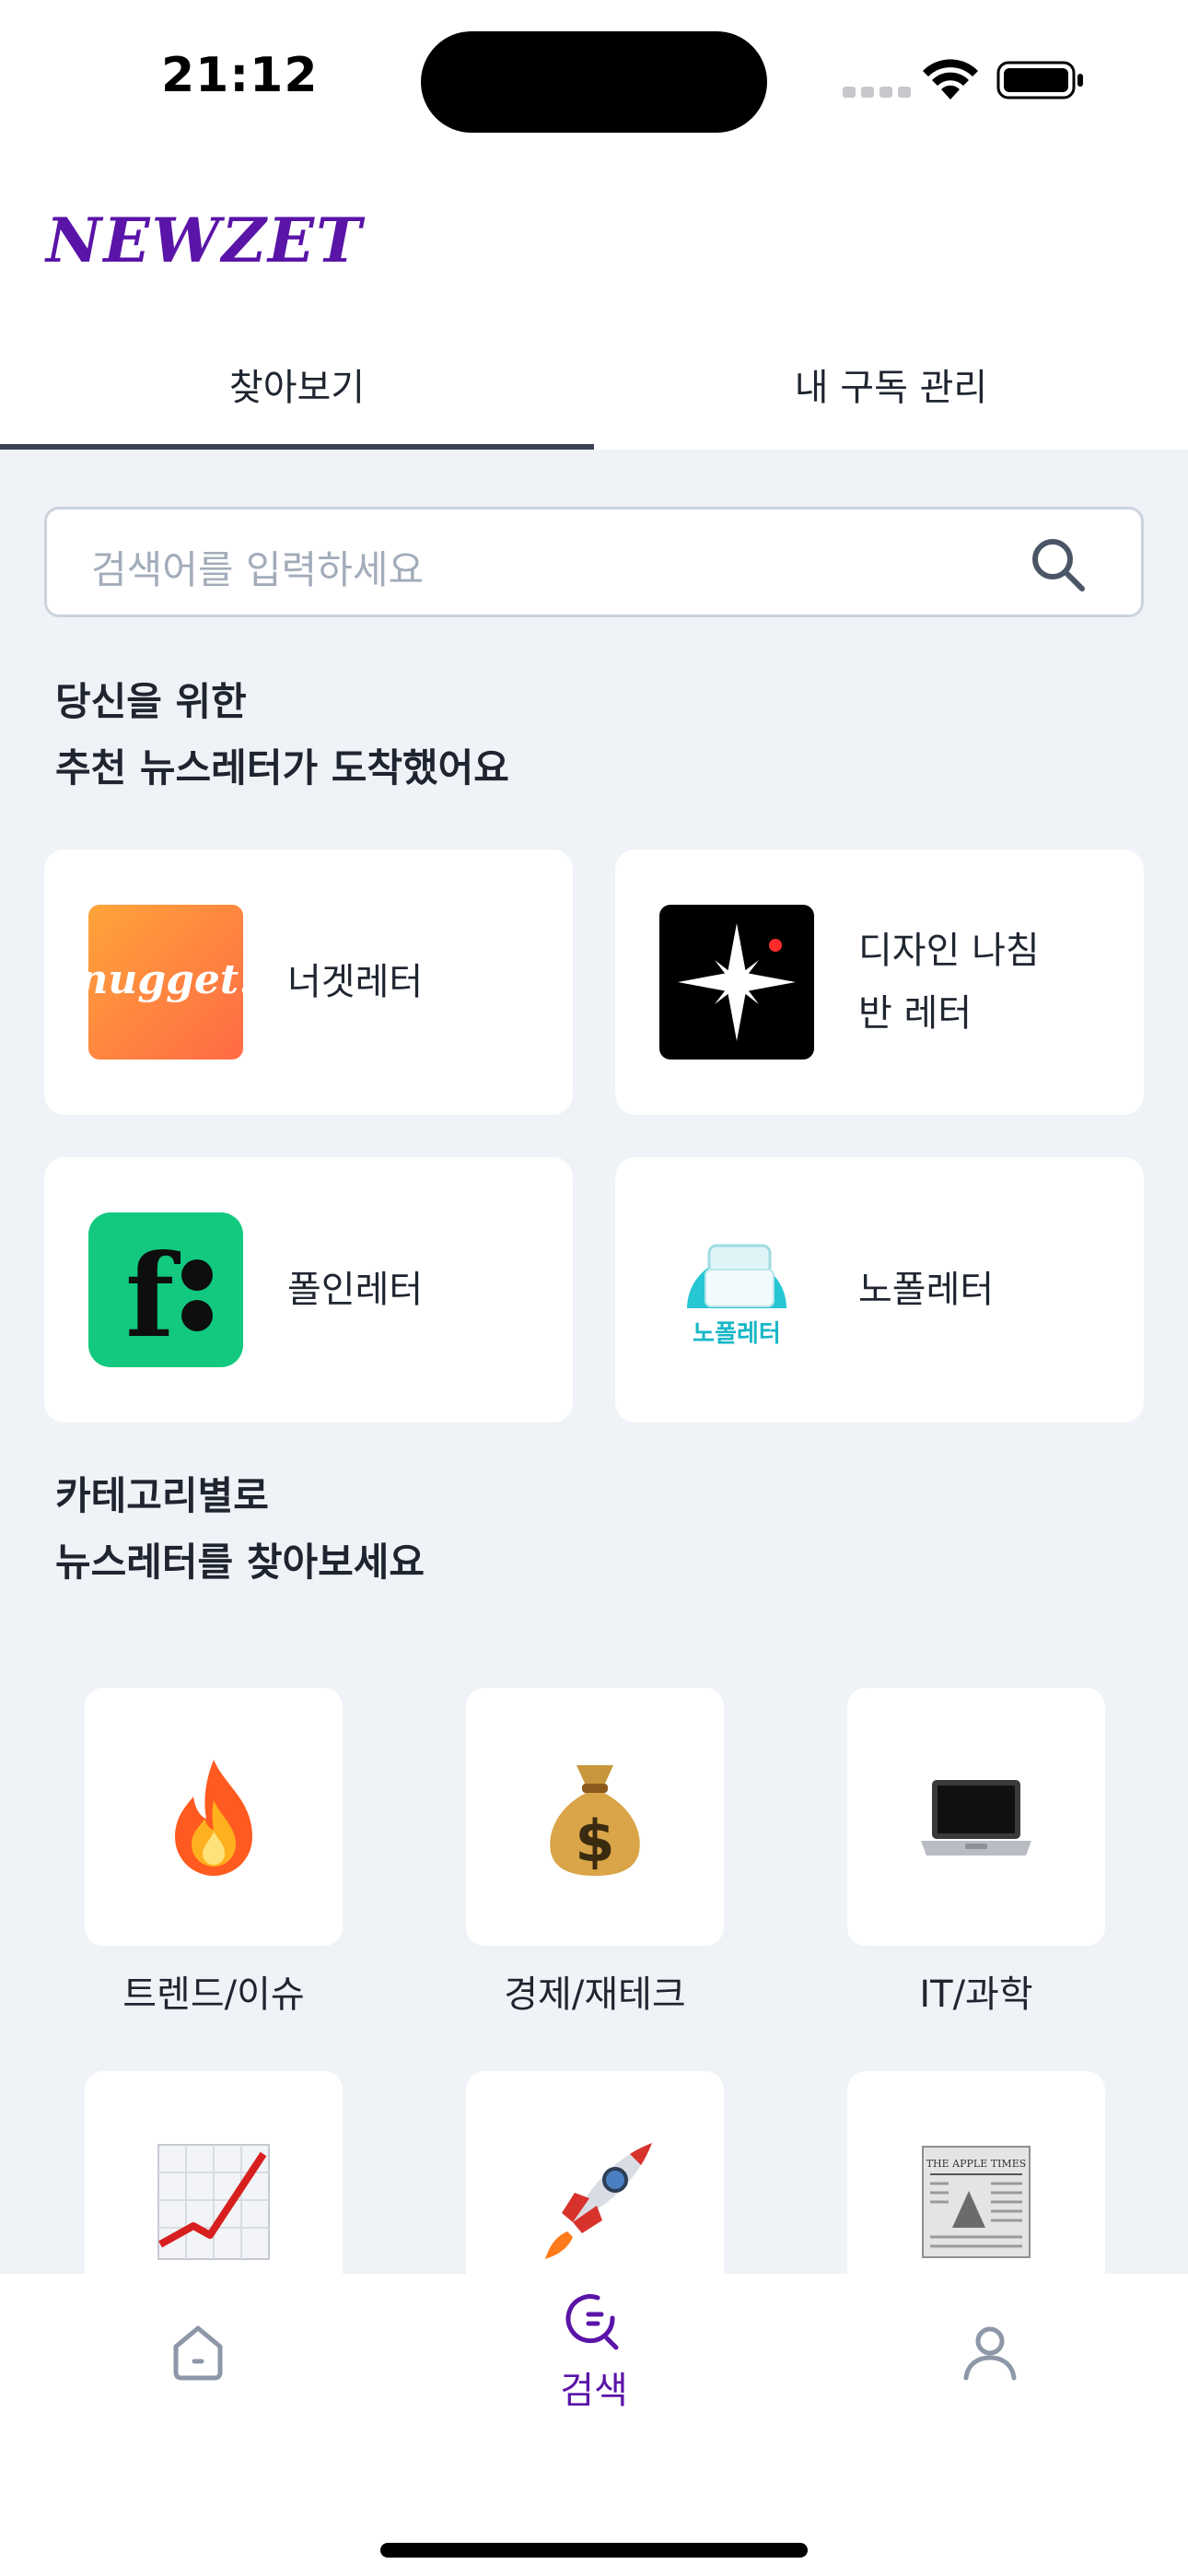  I want to click on search-input: 검색어를 입력하세요, so click(594, 562).